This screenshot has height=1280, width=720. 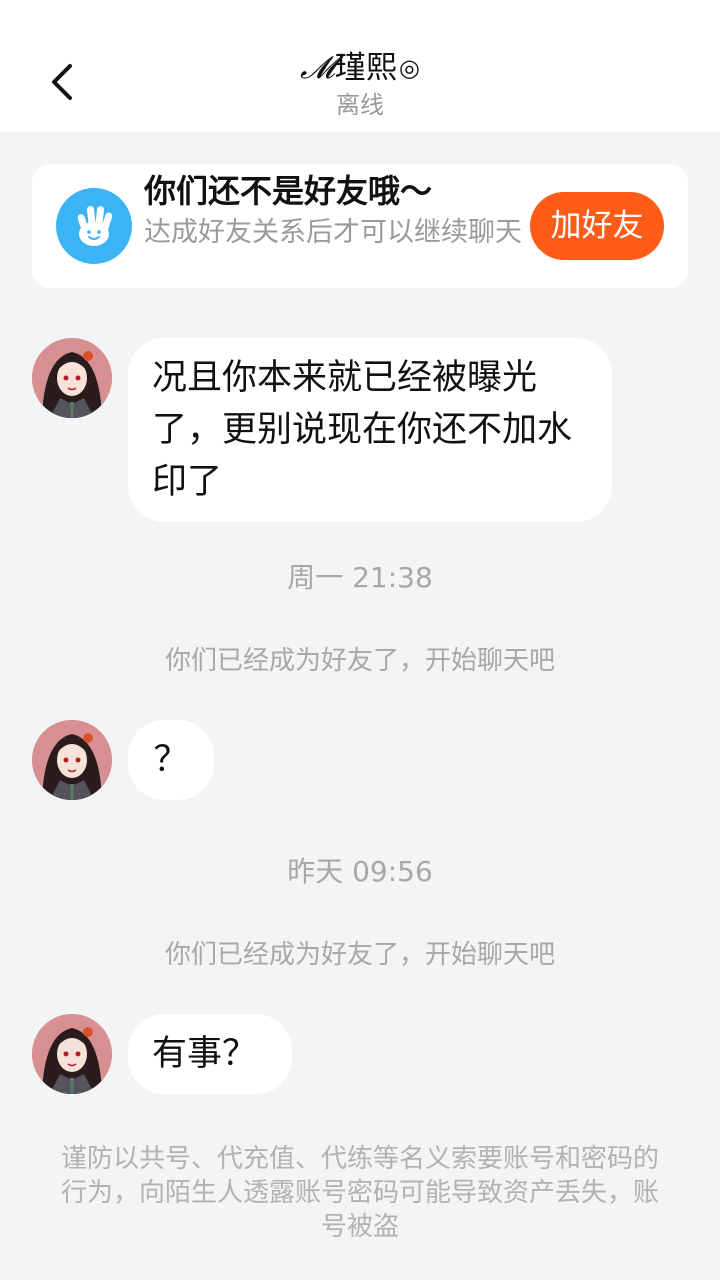 I want to click on chat-title-area: 𝓜瑾熙◎ 离线, so click(x=360, y=85).